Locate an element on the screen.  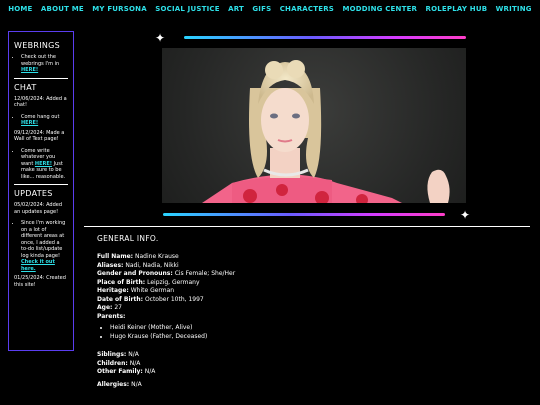
nav-gifs: GIFS is located at coordinates (261, 9).